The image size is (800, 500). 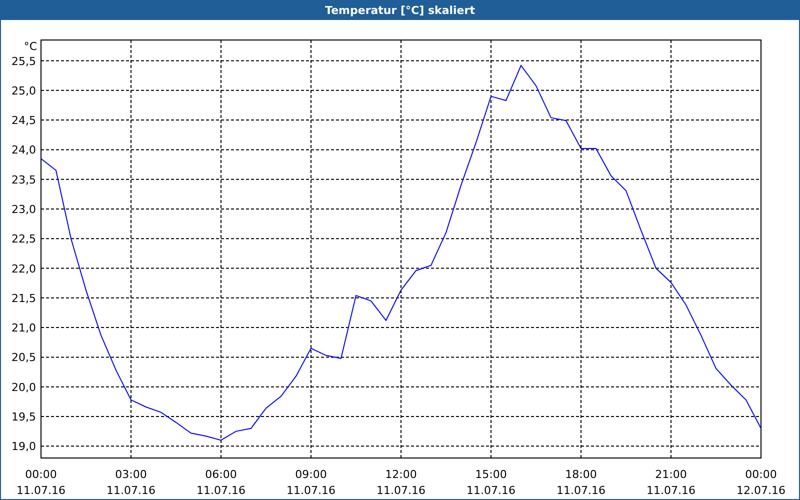 I want to click on y-tick-label: 19,0, so click(x=24, y=447).